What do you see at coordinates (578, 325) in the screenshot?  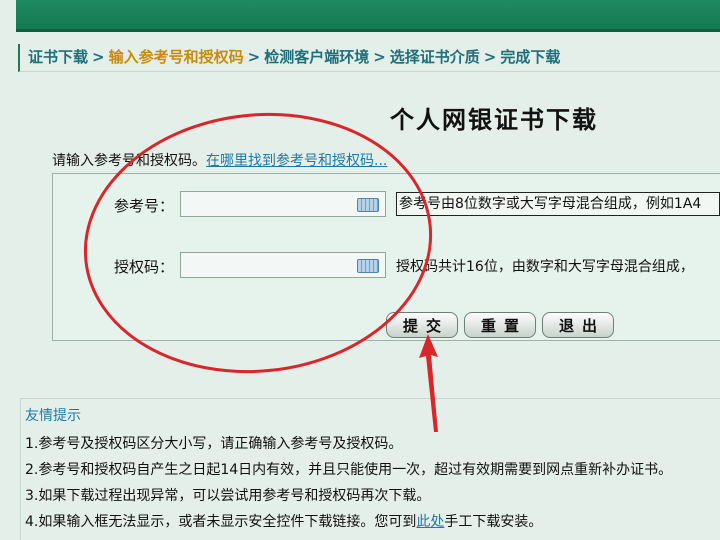 I see `exit-button: 退出` at bounding box center [578, 325].